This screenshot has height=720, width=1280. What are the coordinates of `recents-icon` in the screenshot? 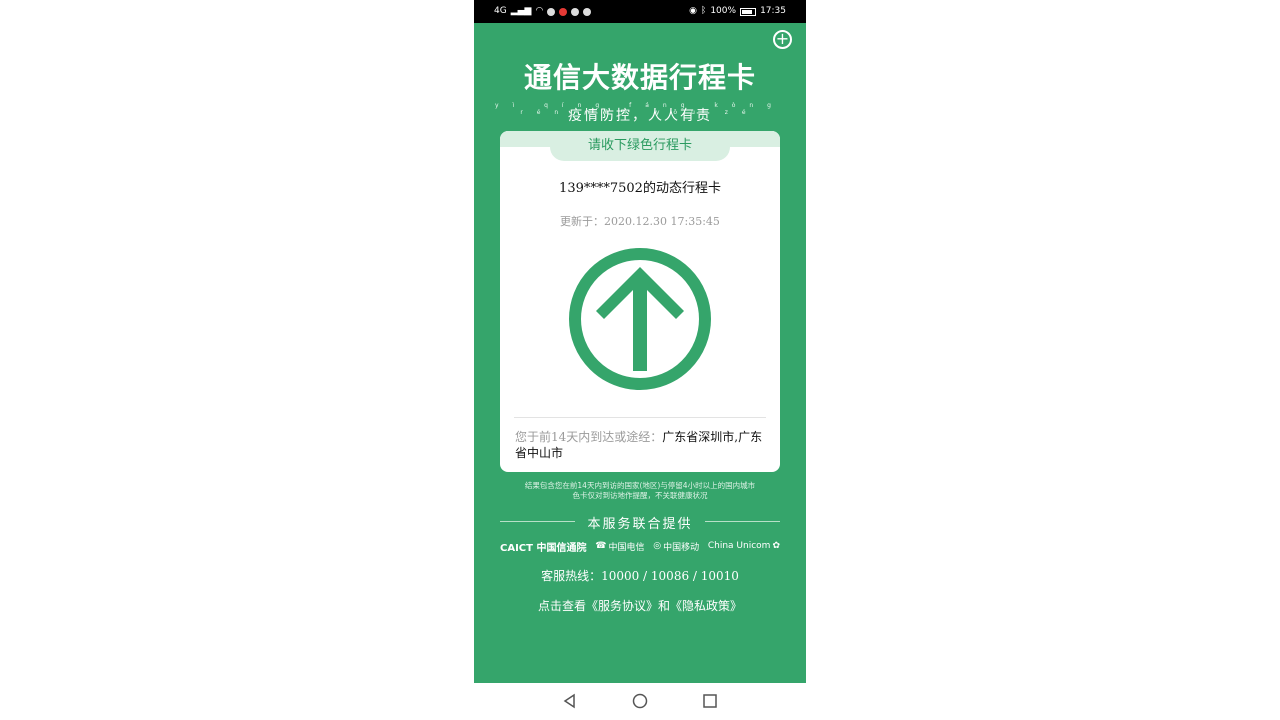 It's located at (710, 701).